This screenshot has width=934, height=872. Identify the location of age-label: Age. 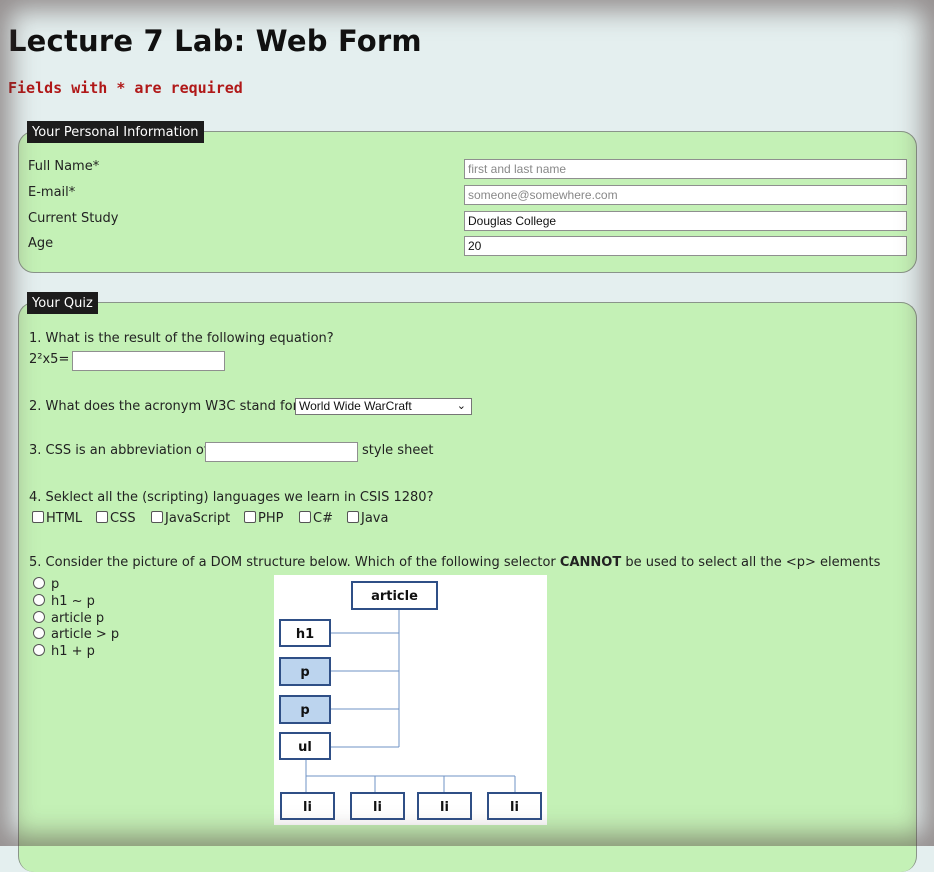
(41, 243).